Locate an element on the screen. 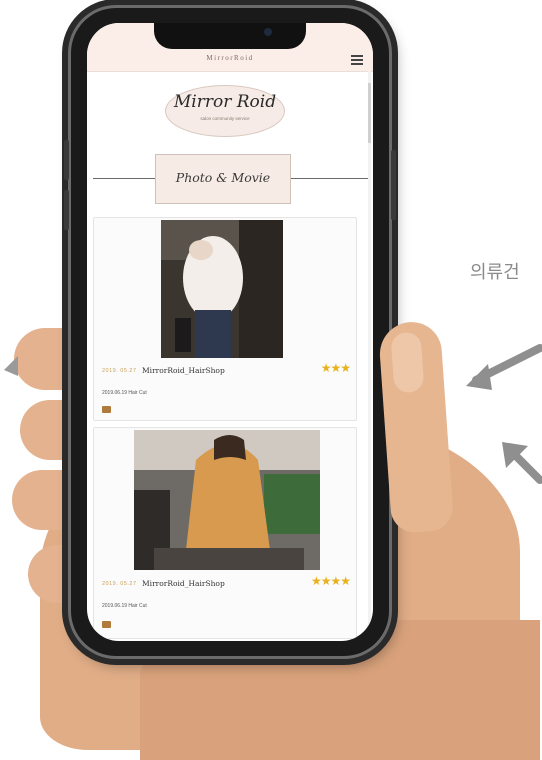 Image resolution: width=542 pixels, height=760 pixels. camera-icon is located at coordinates (268, 32).